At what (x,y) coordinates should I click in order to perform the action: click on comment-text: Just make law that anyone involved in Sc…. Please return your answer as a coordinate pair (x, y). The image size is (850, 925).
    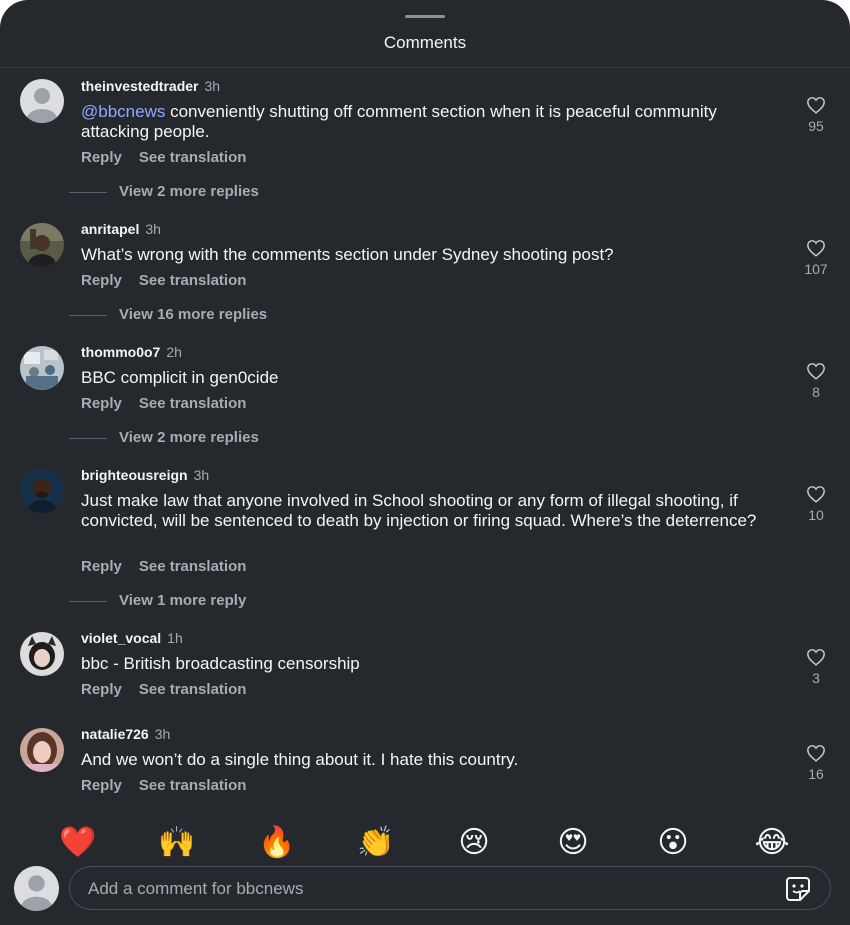
    Looking at the image, I should click on (419, 510).